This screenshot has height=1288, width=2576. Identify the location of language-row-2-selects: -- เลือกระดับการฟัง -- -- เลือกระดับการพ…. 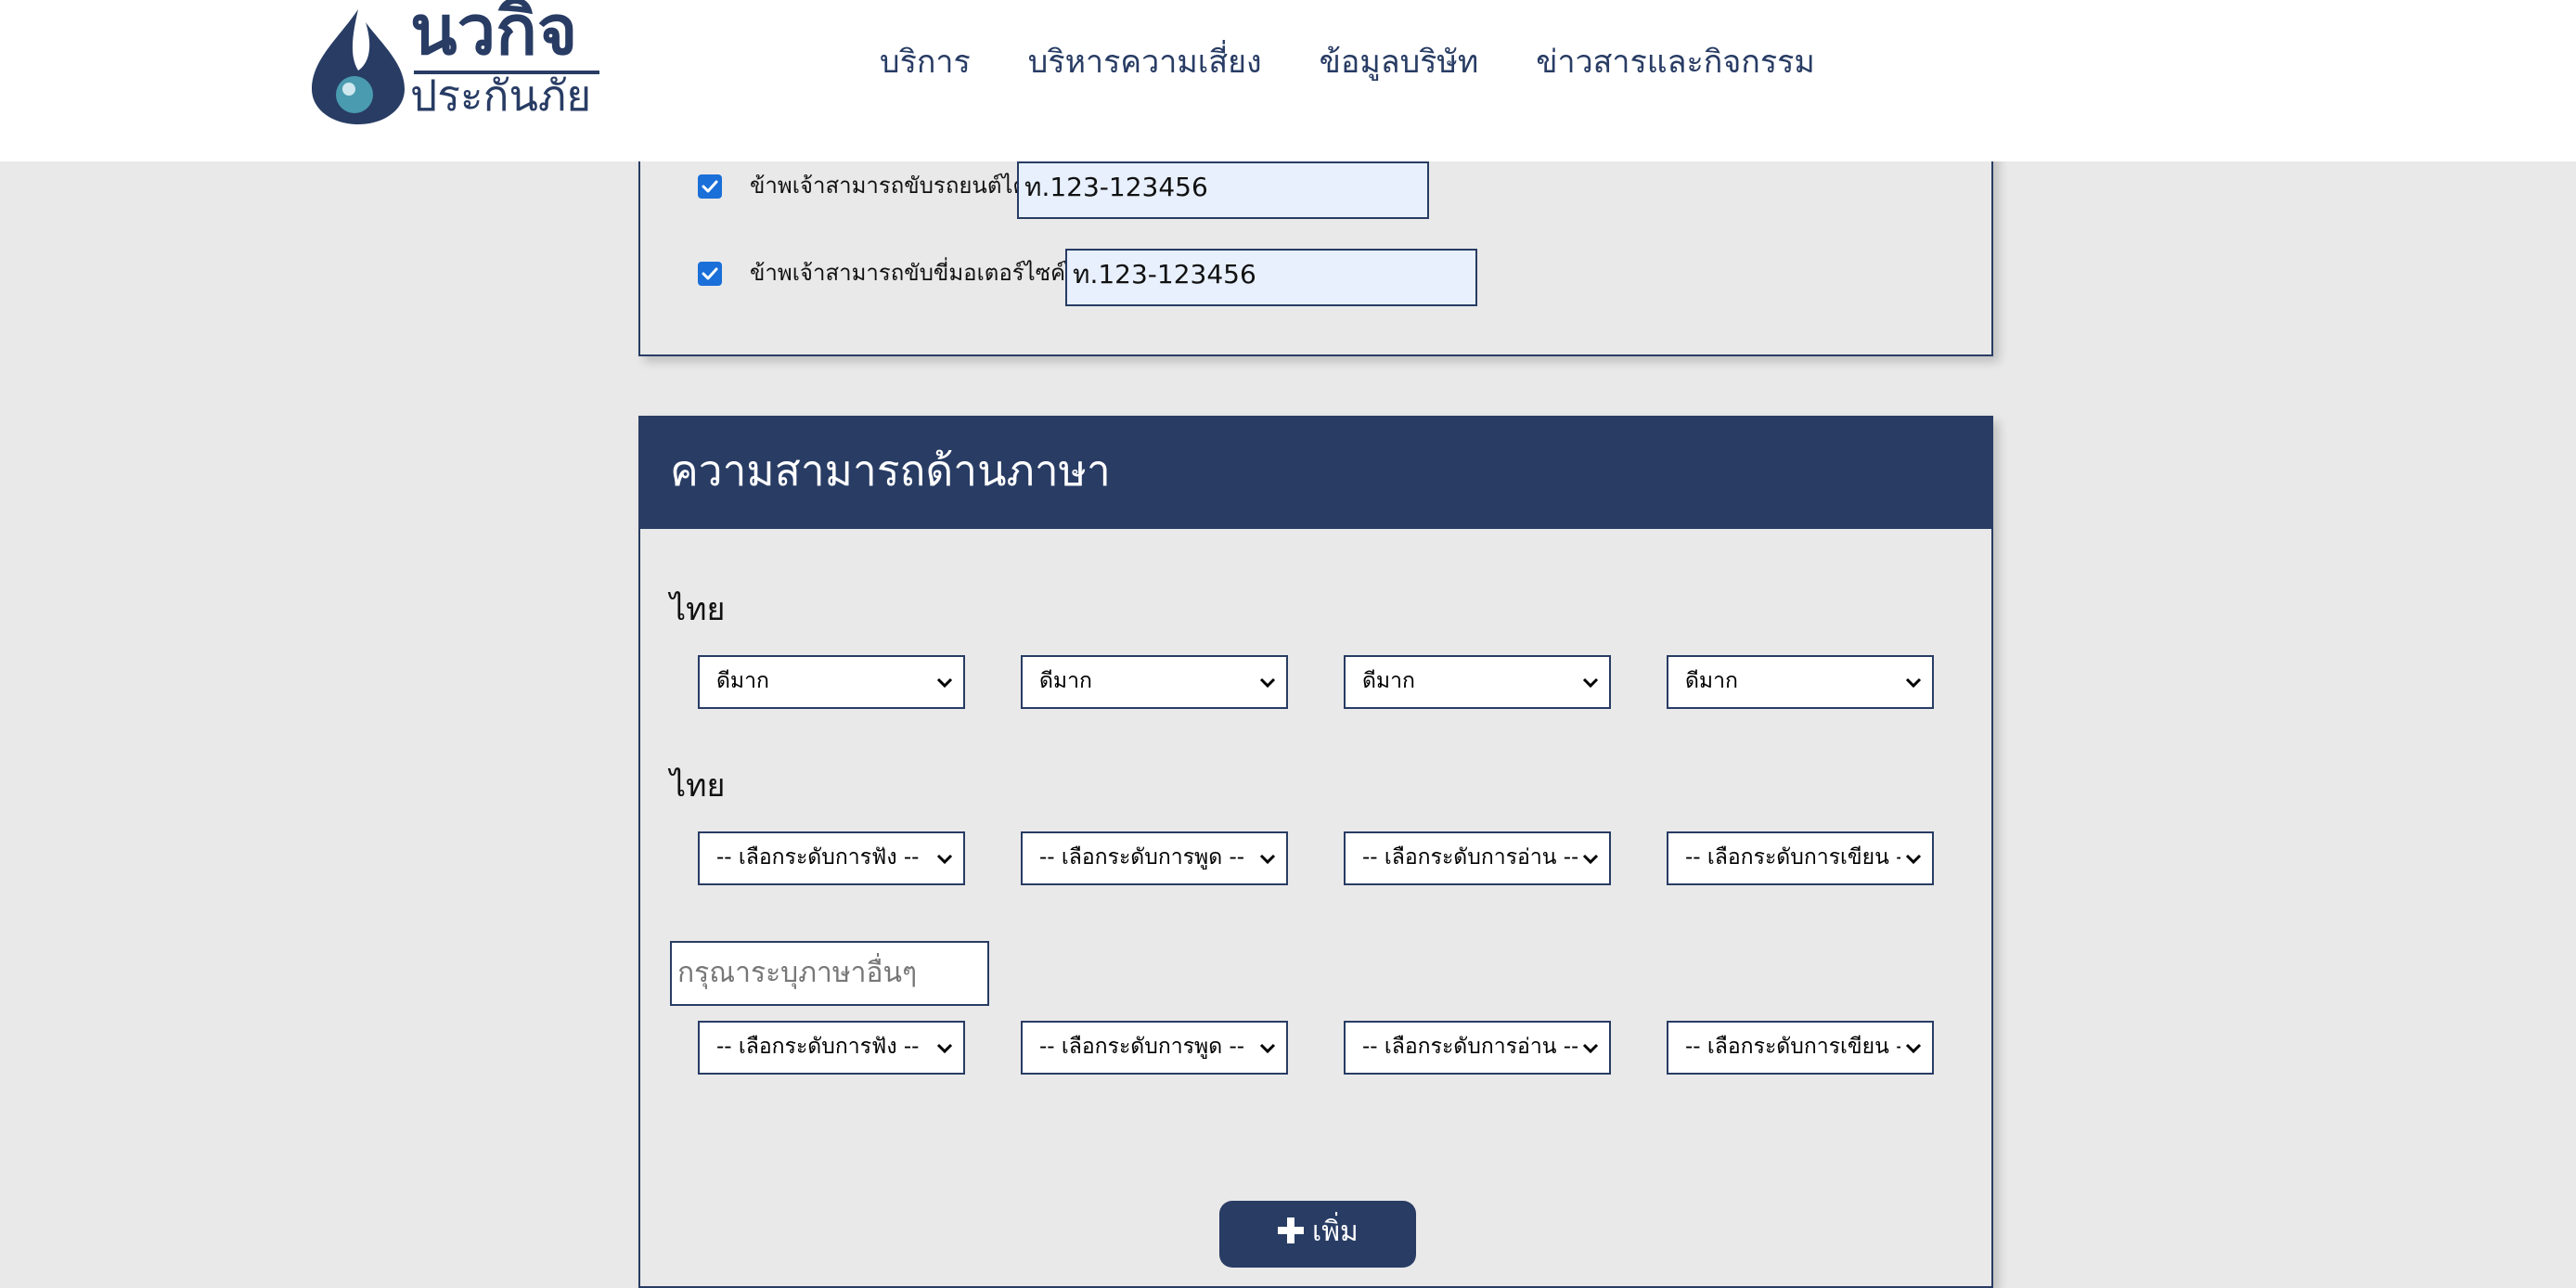
(1316, 858).